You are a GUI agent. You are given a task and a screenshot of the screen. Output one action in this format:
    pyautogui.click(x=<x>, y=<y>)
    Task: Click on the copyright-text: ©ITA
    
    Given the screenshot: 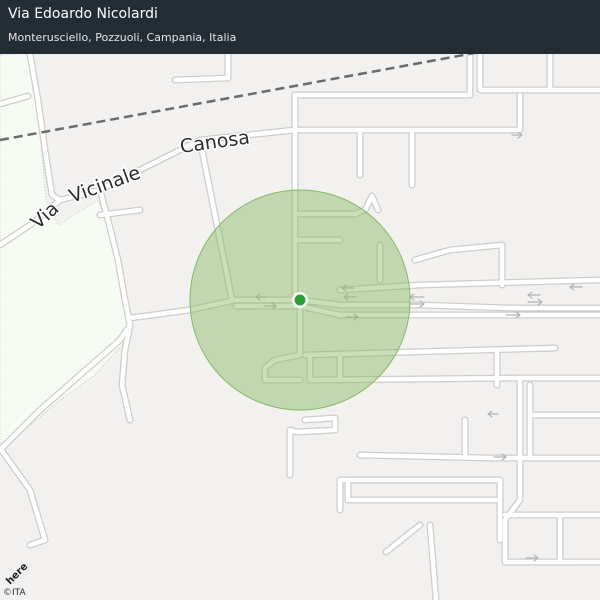 What is the action you would take?
    pyautogui.click(x=14, y=593)
    